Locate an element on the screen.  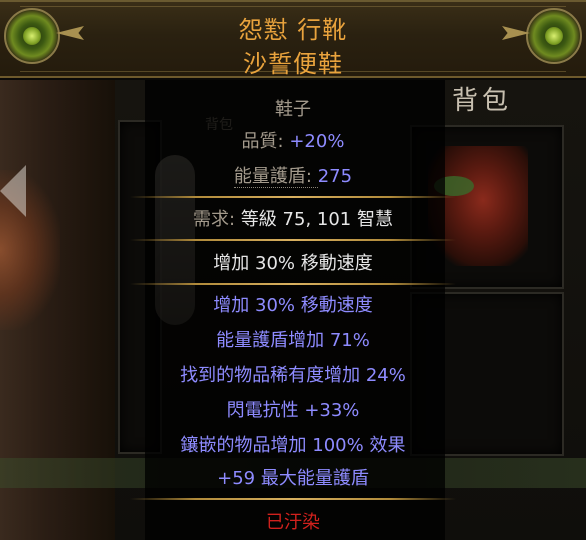
explicit-mod: 閃電抗性 +33% is located at coordinates (293, 410).